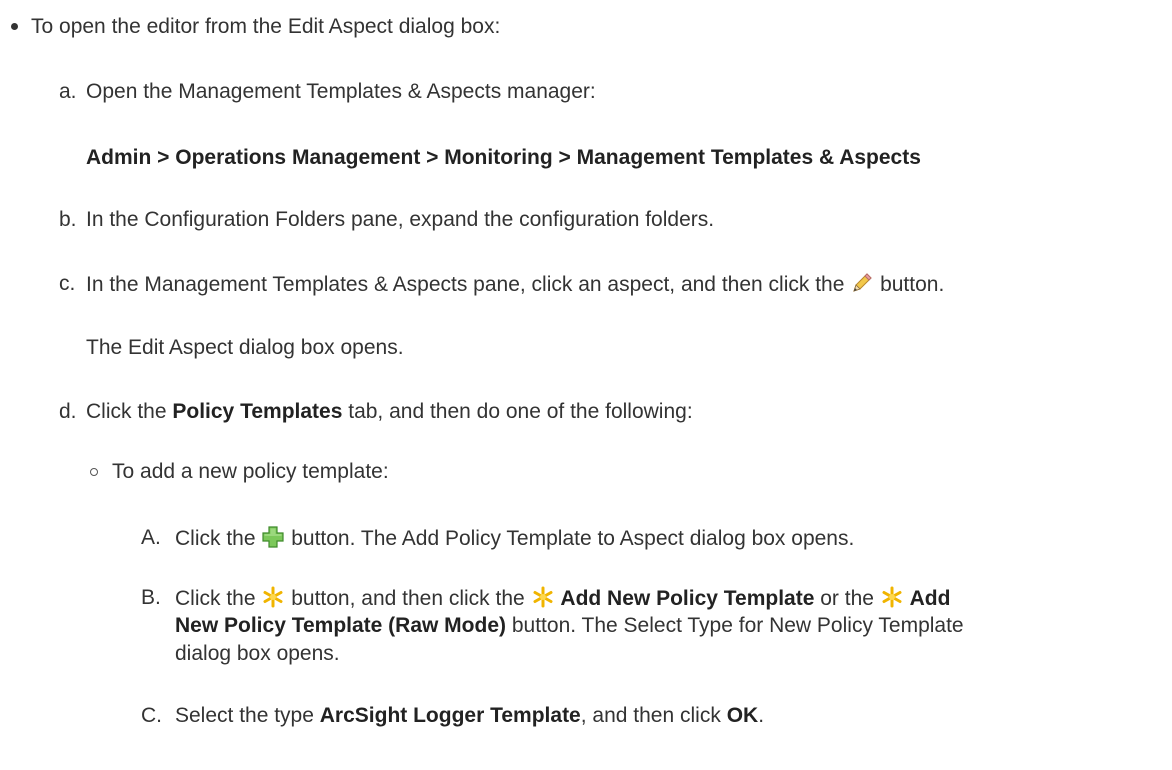  I want to click on add-plus-icon, so click(273, 537).